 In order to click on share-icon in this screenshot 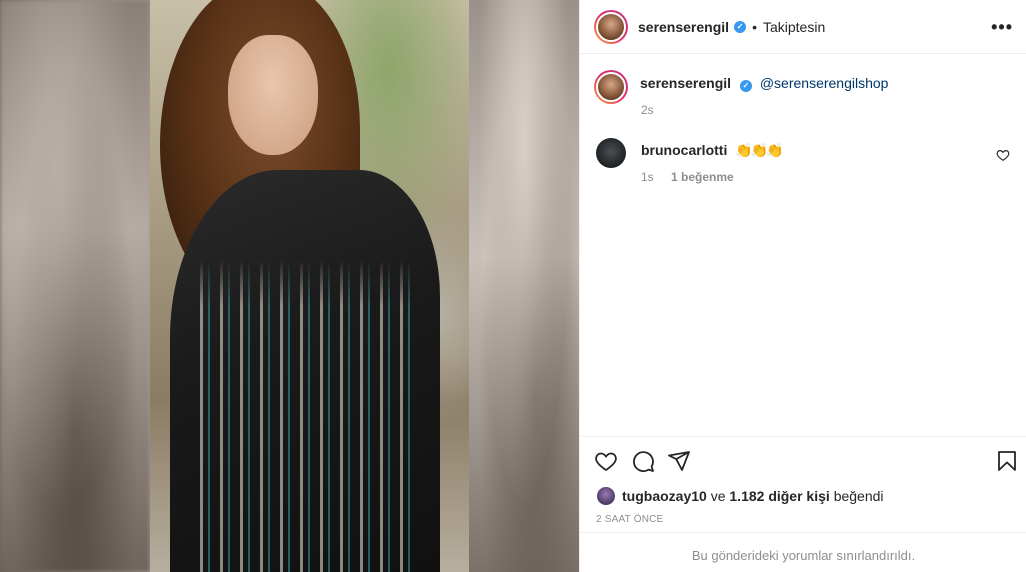, I will do `click(679, 461)`.